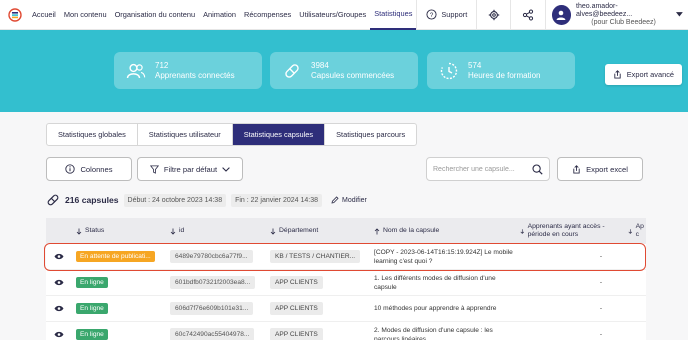  I want to click on users-icon, so click(136, 71).